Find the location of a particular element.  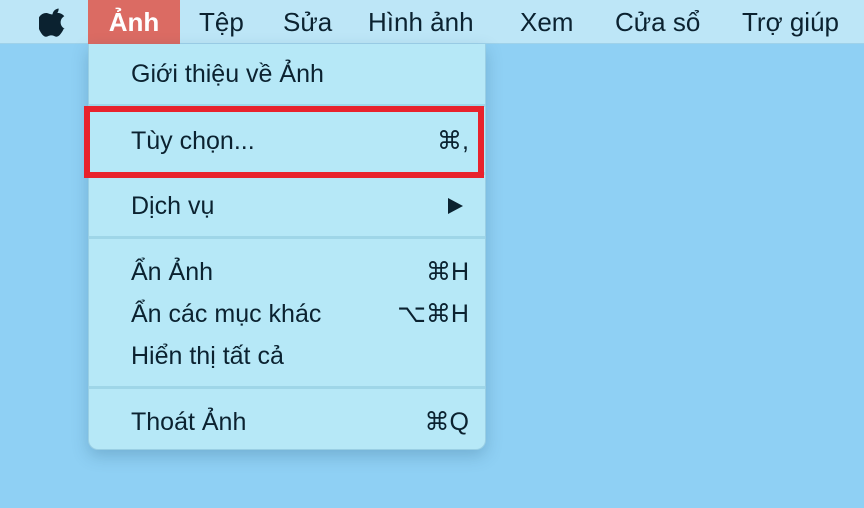

menu-item-show-all: Hiển thị tất cả is located at coordinates (287, 356).